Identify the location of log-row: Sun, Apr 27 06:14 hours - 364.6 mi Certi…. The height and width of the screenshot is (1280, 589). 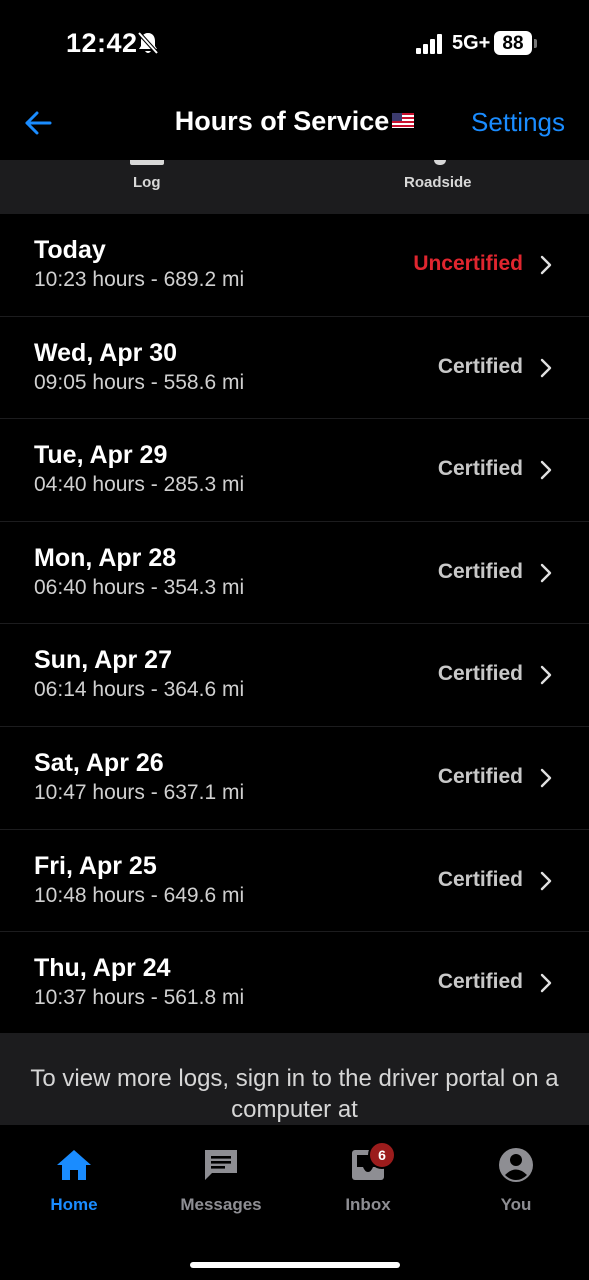
(294, 675).